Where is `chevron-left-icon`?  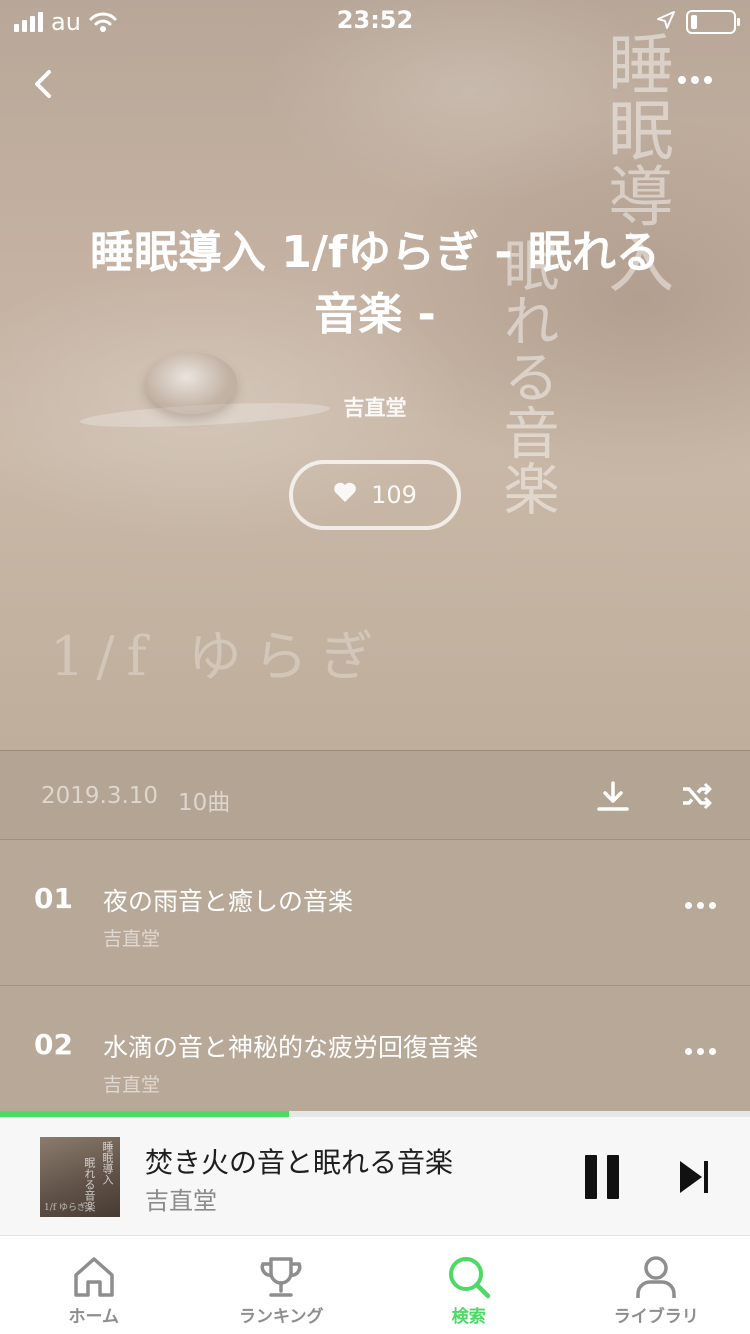
chevron-left-icon is located at coordinates (43, 84).